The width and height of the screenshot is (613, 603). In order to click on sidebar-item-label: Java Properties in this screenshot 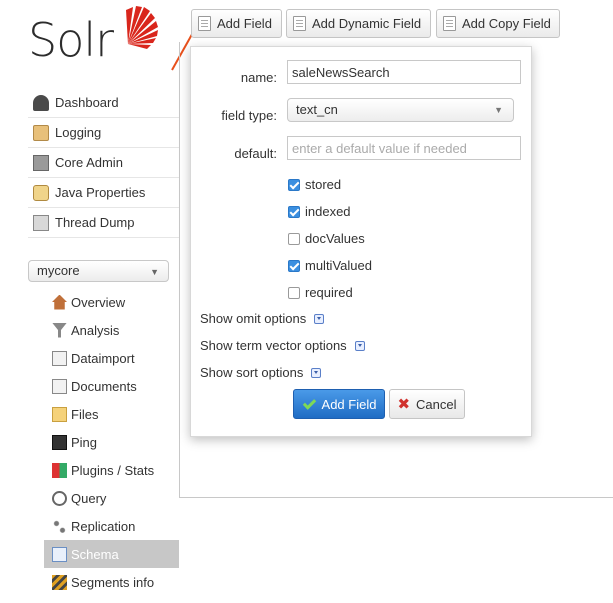, I will do `click(100, 192)`.